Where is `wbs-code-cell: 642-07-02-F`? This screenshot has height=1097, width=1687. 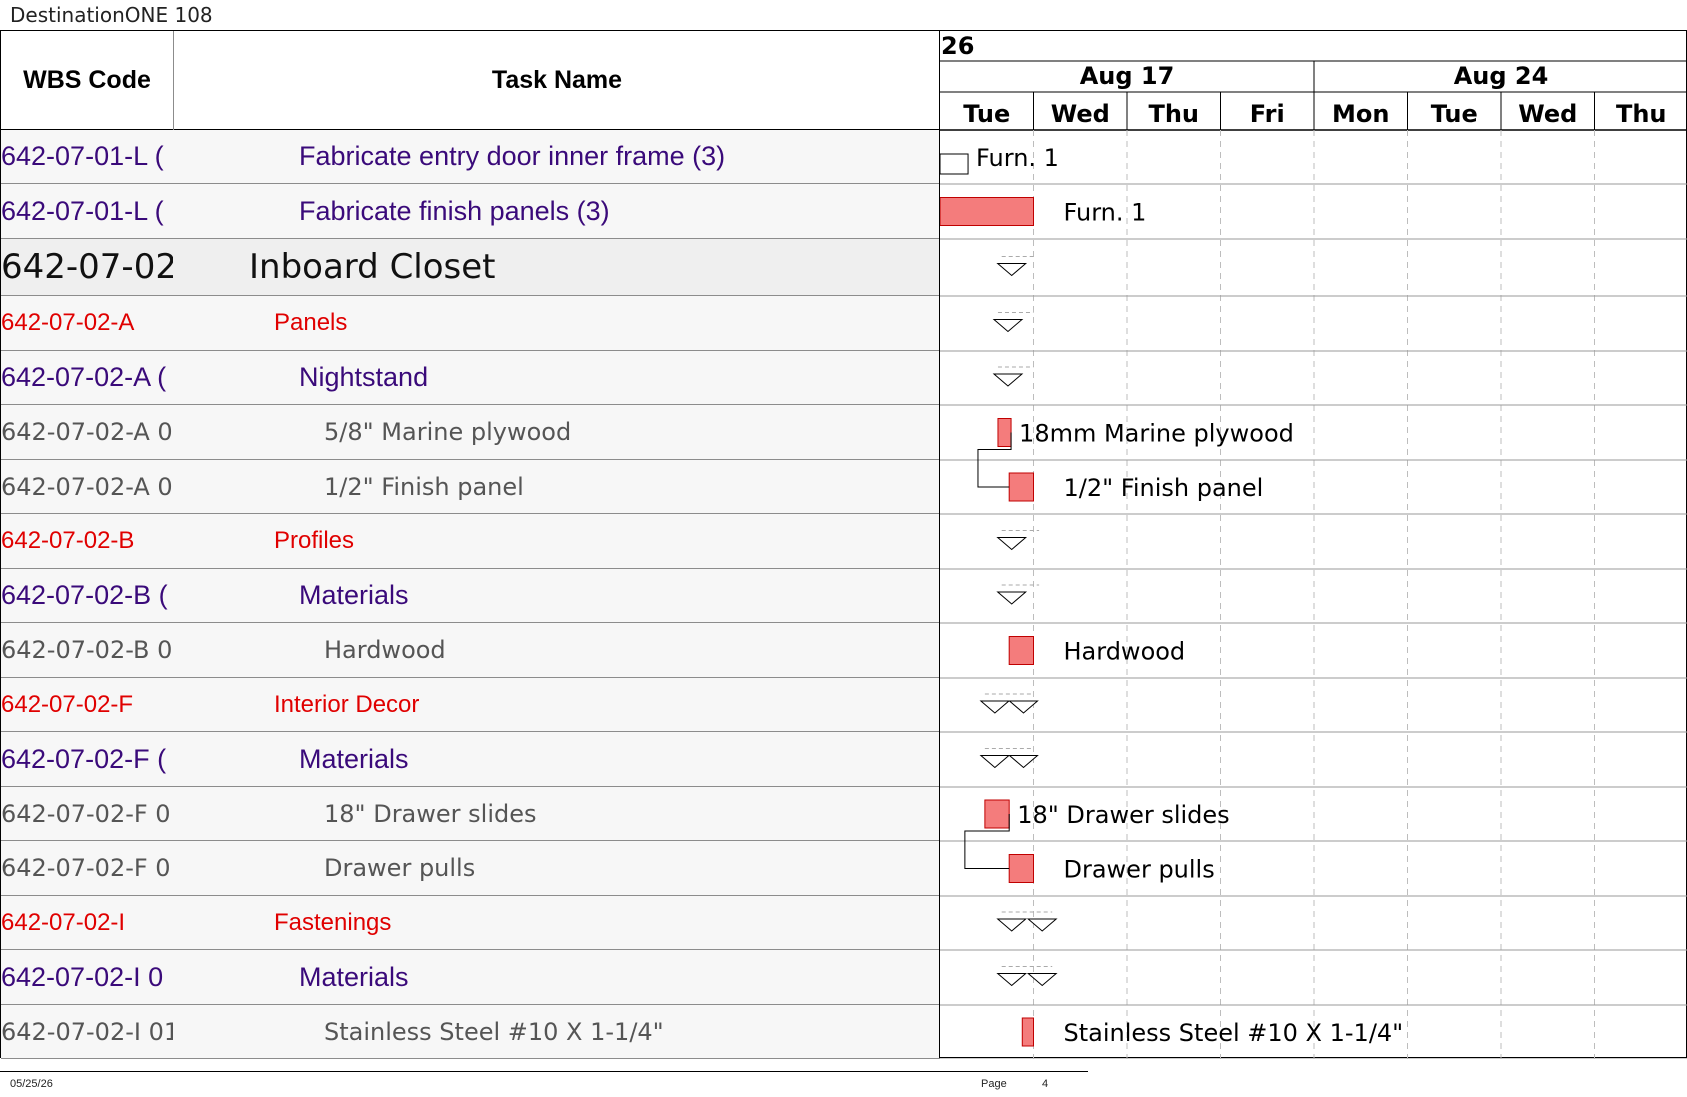
wbs-code-cell: 642-07-02-F is located at coordinates (67, 704).